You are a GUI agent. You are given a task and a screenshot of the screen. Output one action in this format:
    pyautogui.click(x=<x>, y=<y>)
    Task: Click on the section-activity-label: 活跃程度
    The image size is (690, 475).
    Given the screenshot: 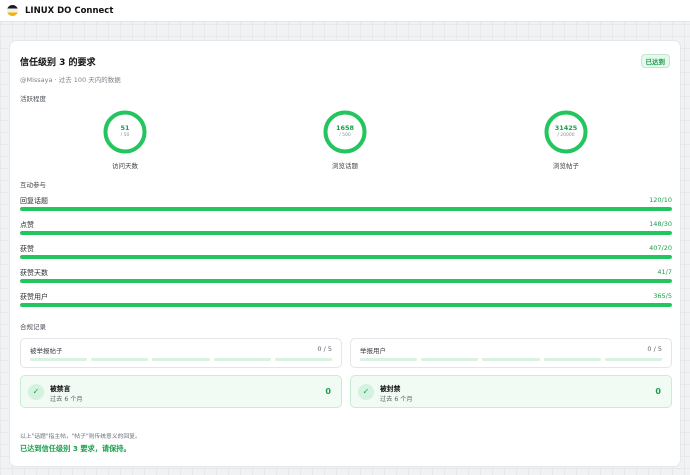 What is the action you would take?
    pyautogui.click(x=33, y=99)
    